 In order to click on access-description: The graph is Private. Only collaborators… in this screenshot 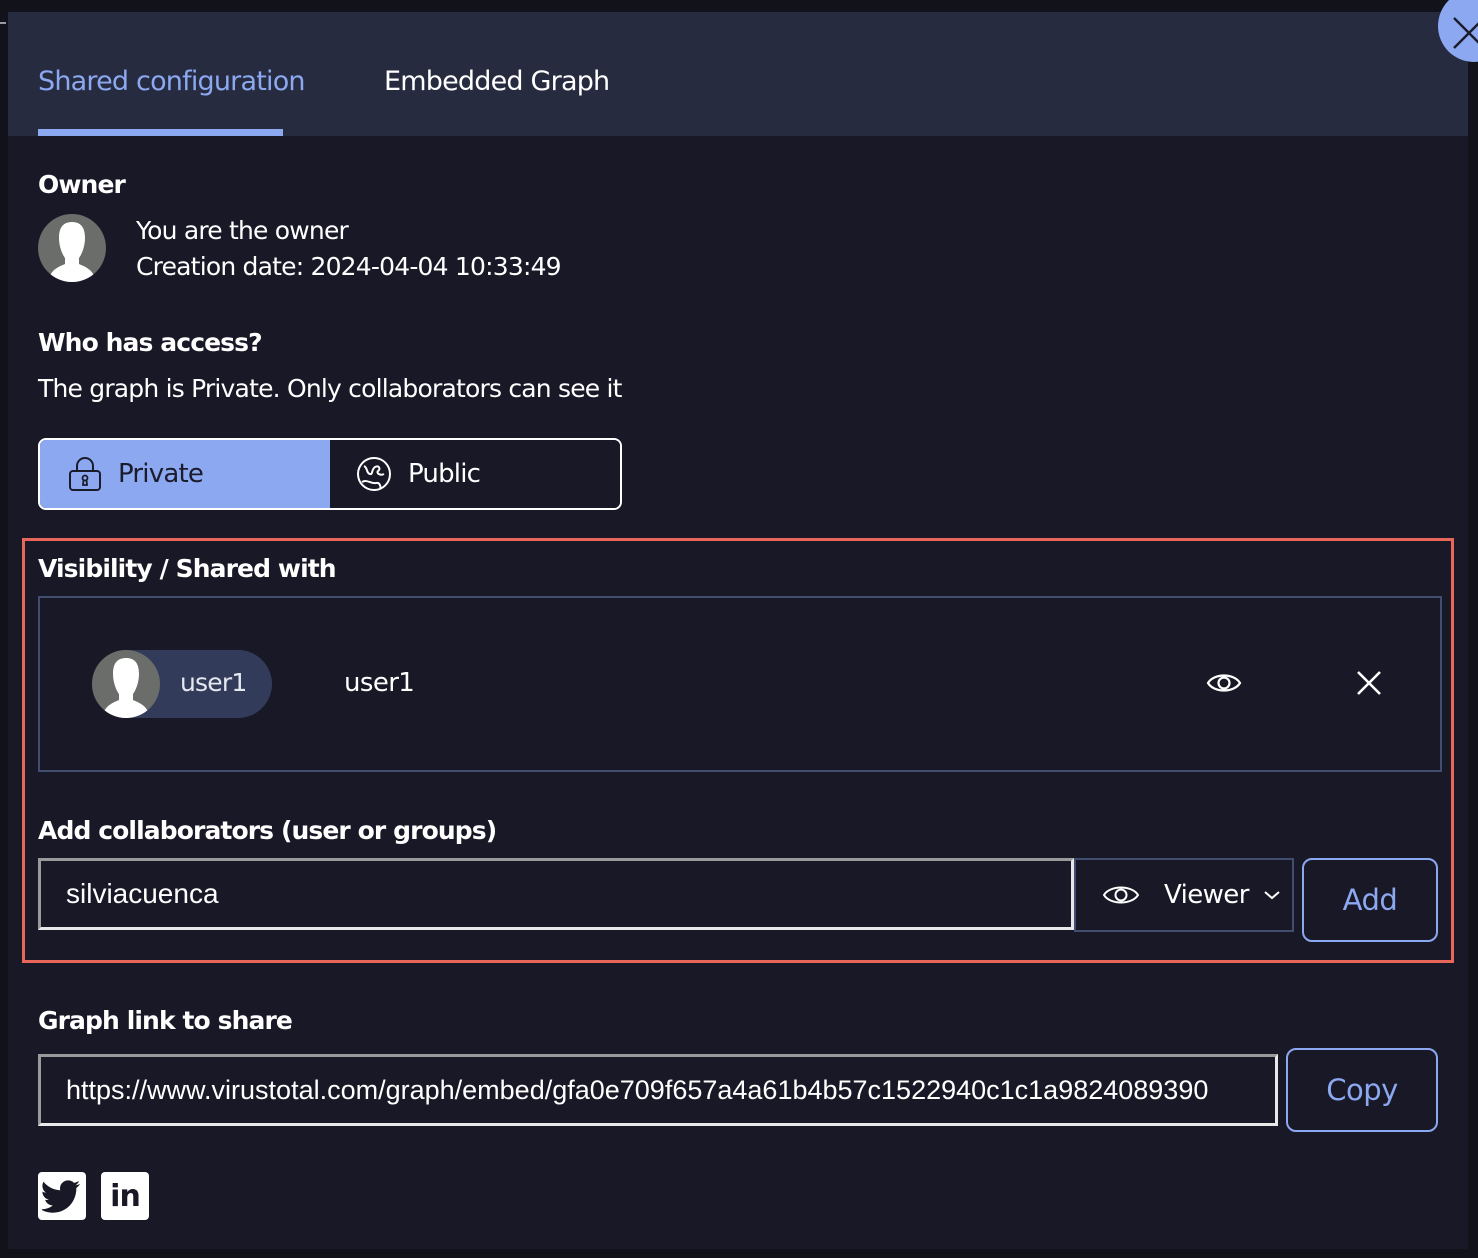, I will do `click(330, 388)`.